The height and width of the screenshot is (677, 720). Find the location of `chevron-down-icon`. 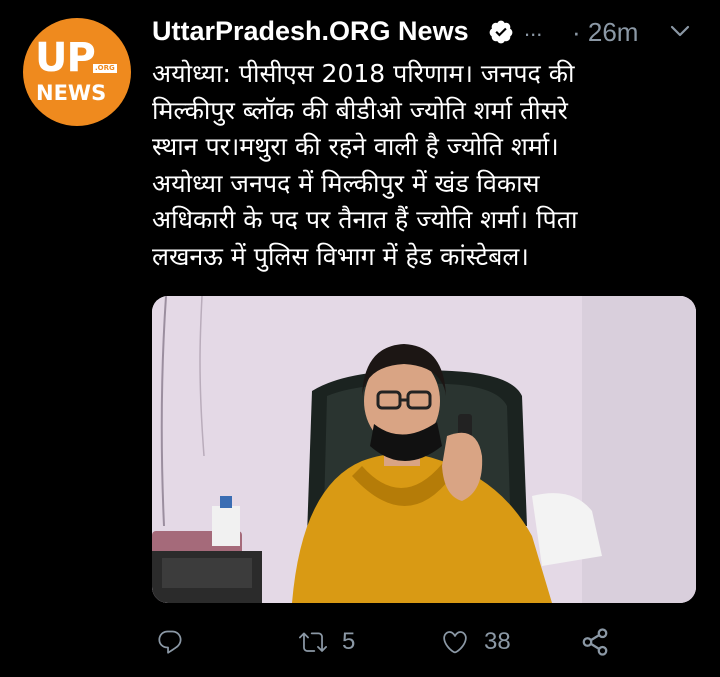

chevron-down-icon is located at coordinates (680, 31).